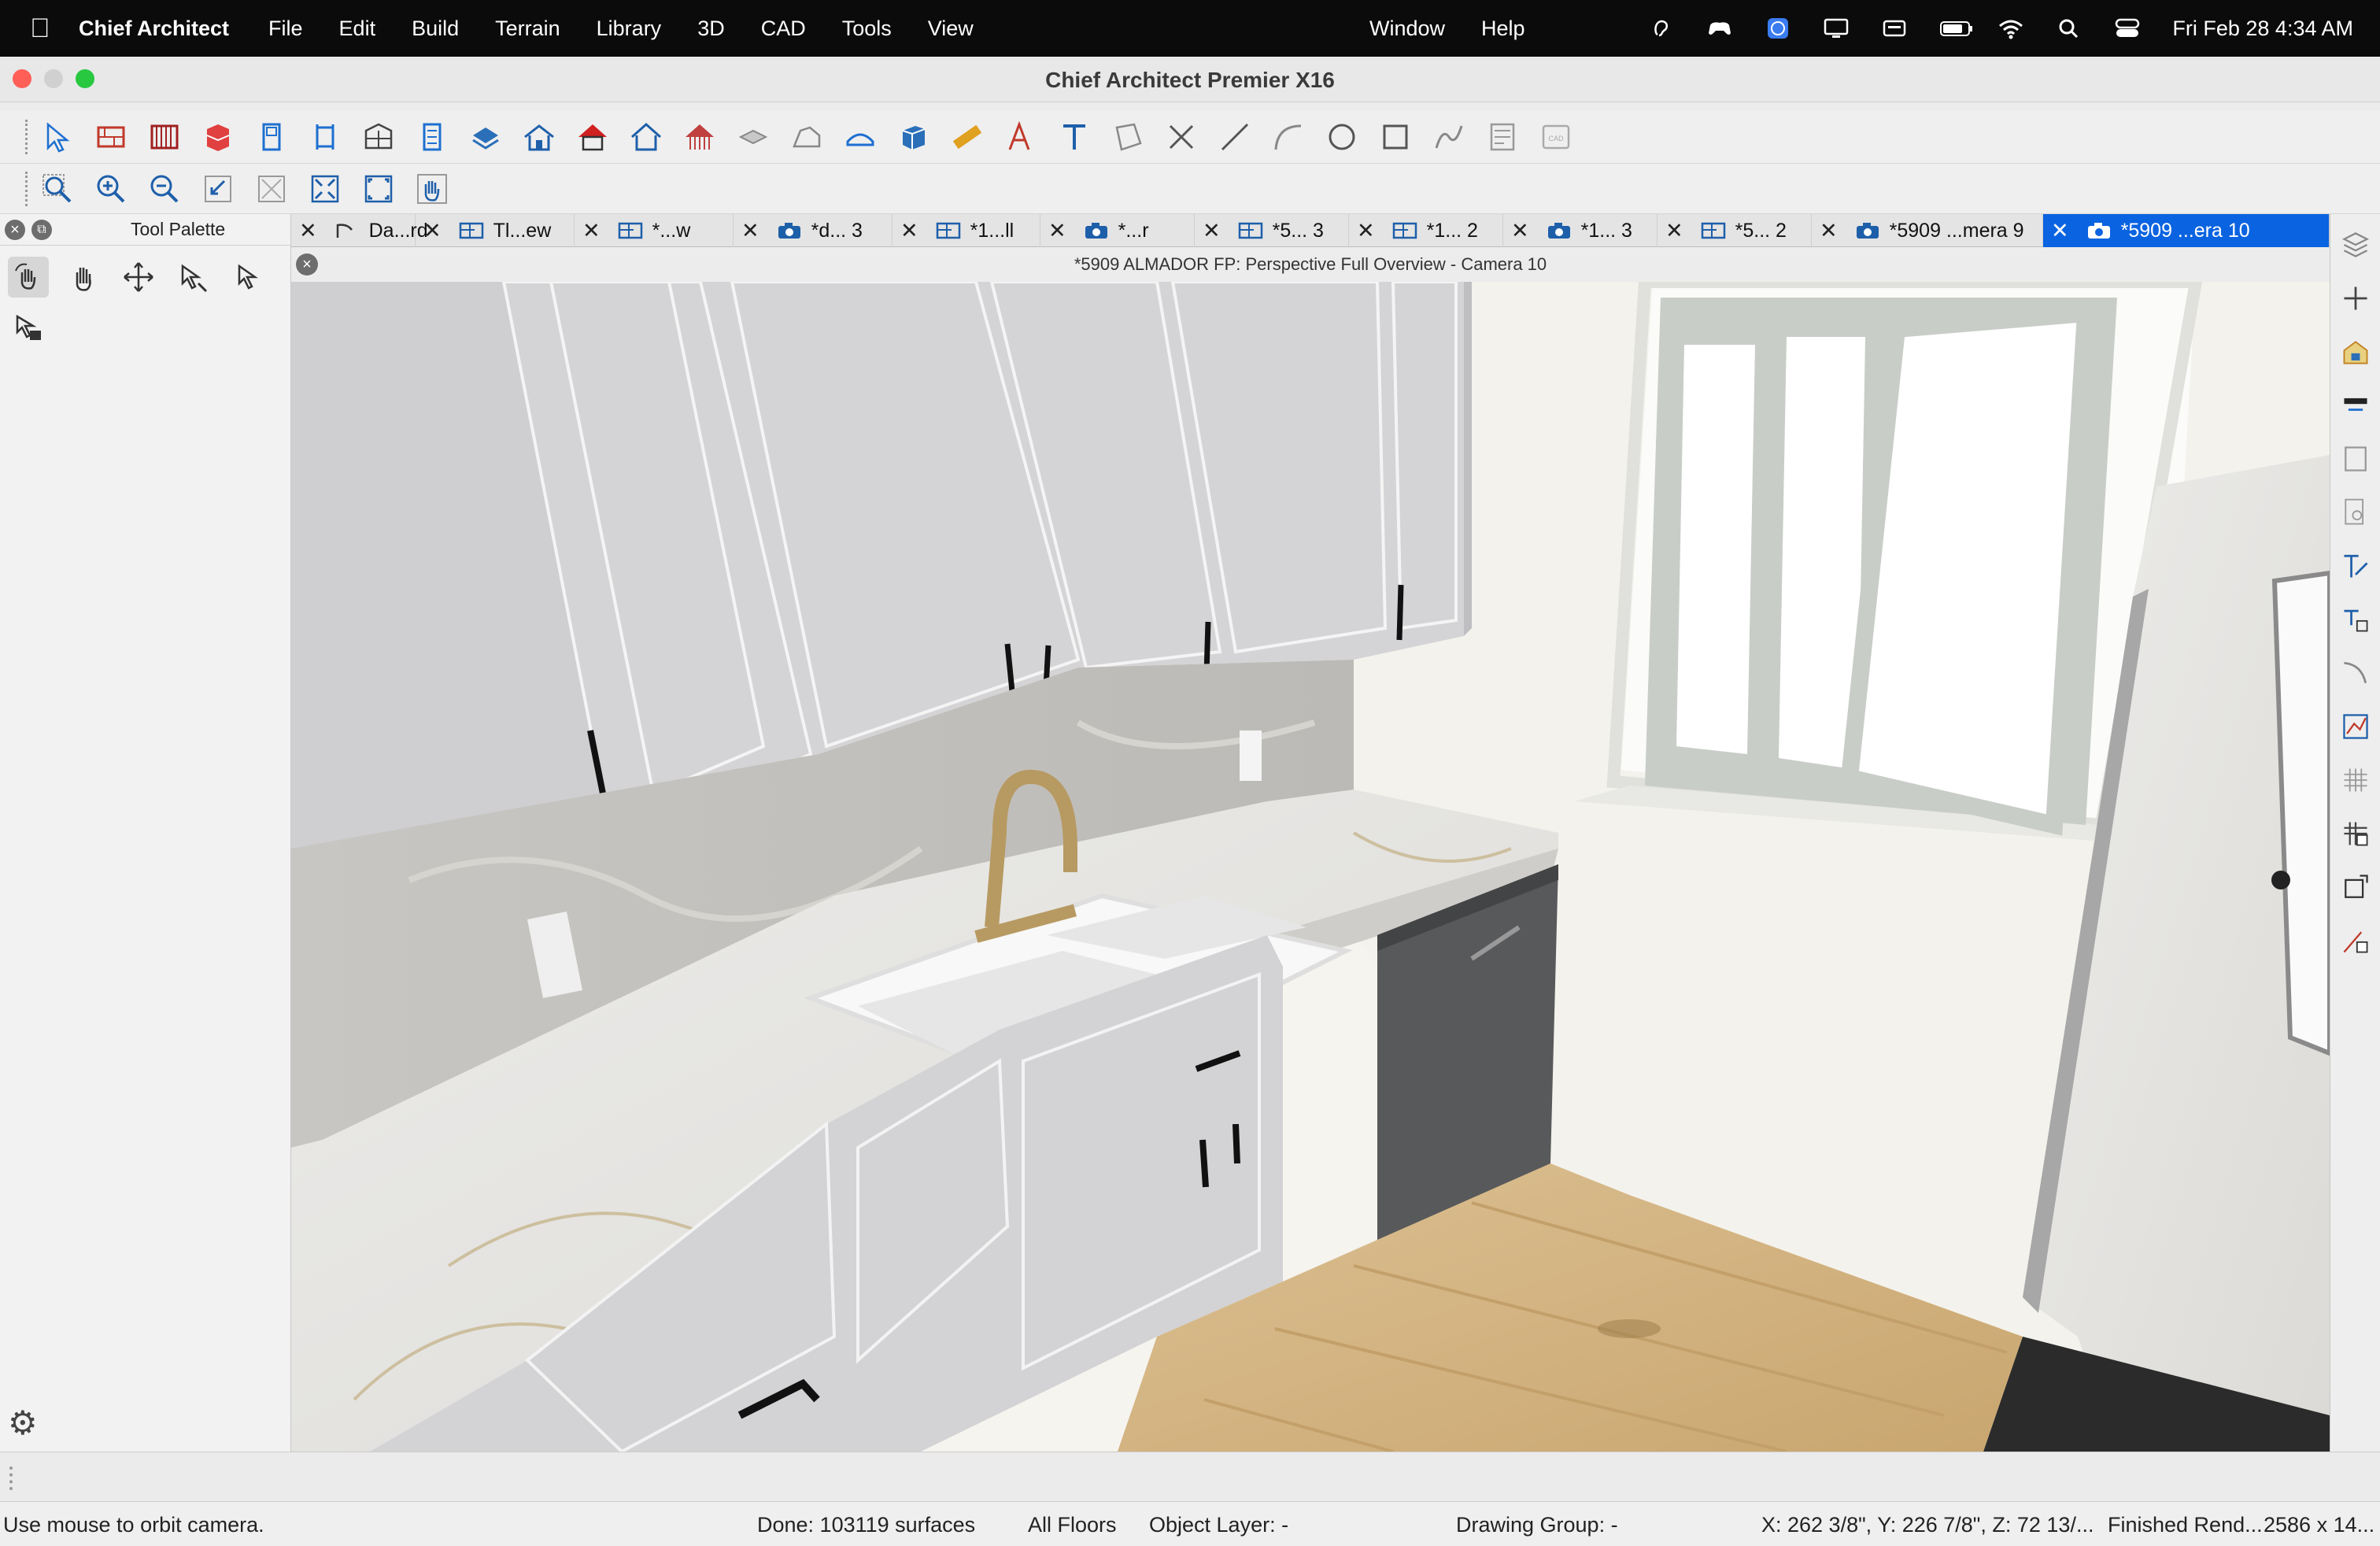 The image size is (2380, 1546). I want to click on battery-icon, so click(1956, 28).